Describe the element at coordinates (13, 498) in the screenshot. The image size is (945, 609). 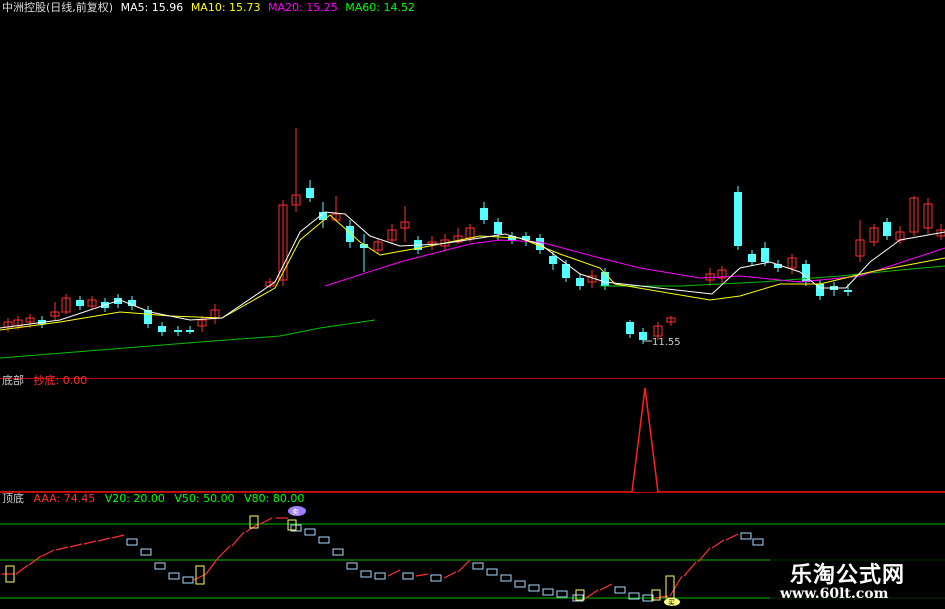
I see `panel3-name: 顶底` at that location.